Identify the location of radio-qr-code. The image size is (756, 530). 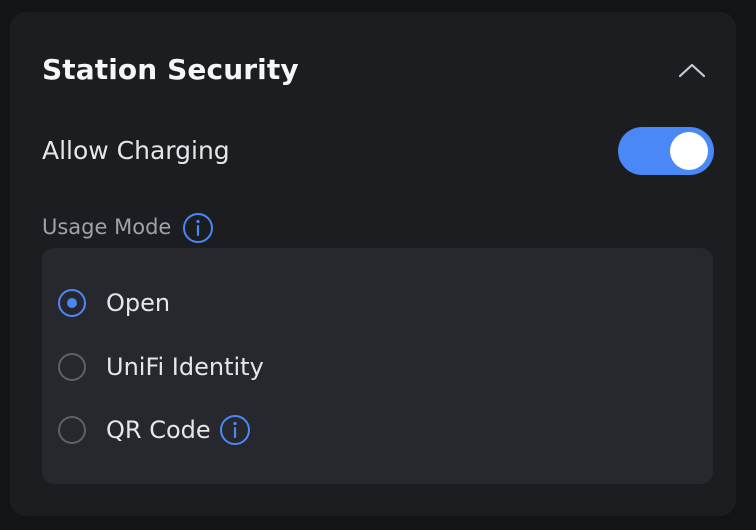
(72, 430).